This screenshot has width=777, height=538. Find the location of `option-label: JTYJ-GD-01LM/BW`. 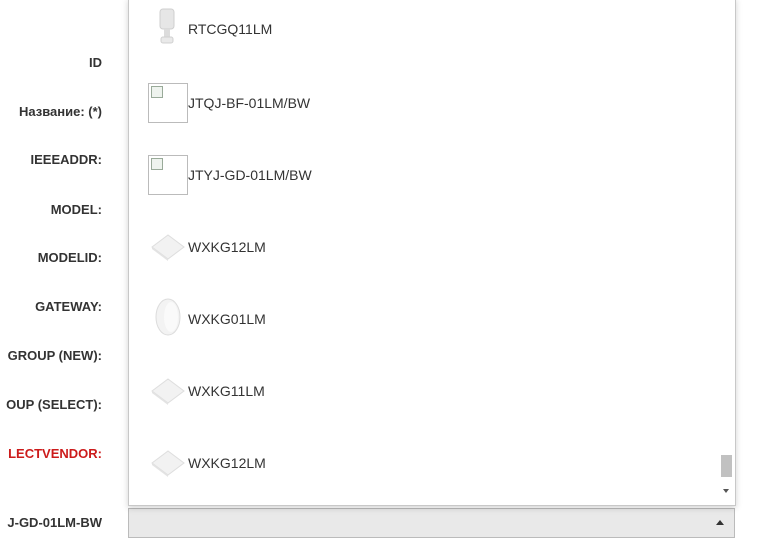

option-label: JTYJ-GD-01LM/BW is located at coordinates (250, 175).